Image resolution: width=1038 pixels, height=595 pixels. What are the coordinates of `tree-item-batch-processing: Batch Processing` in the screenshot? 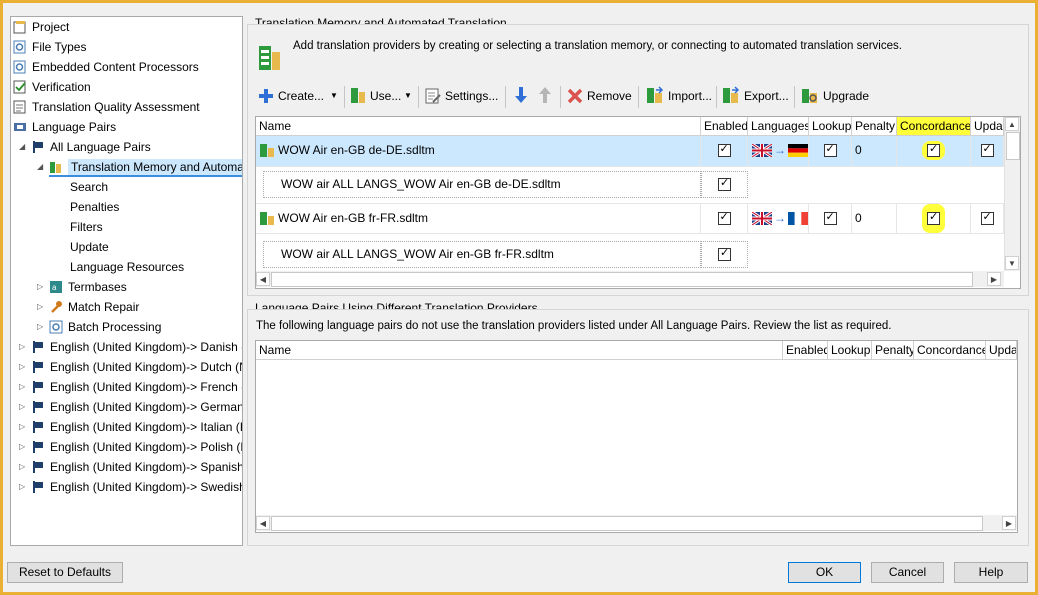 It's located at (105, 327).